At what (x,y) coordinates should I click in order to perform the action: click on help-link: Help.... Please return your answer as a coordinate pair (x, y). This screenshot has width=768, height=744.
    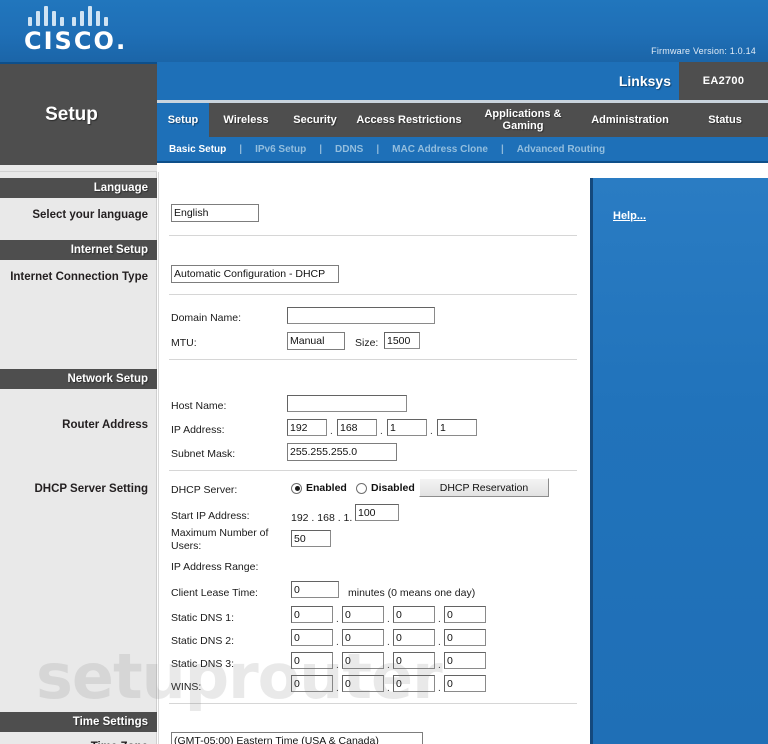
    Looking at the image, I should click on (629, 216).